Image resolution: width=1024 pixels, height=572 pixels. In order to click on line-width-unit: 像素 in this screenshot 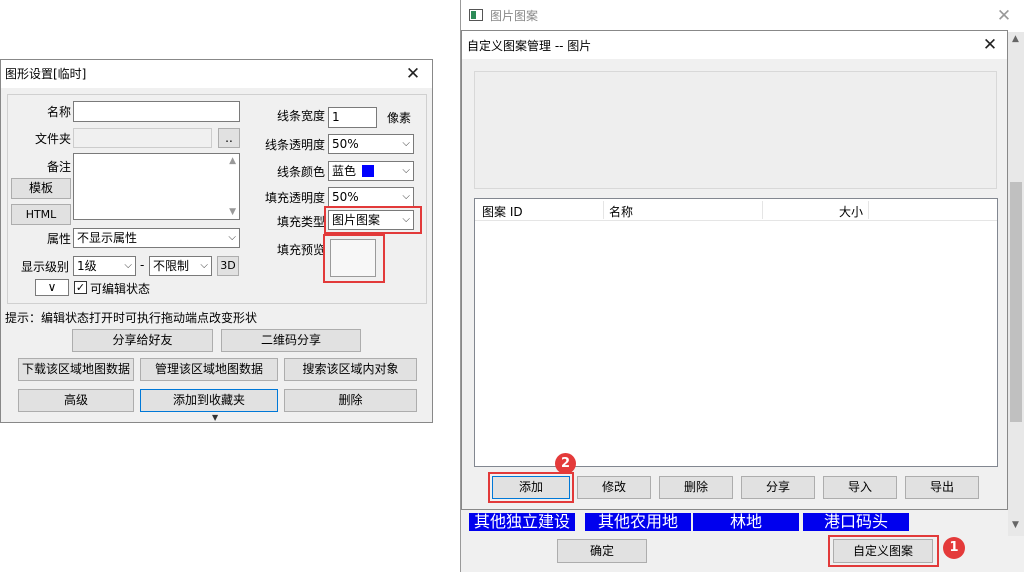, I will do `click(399, 118)`.